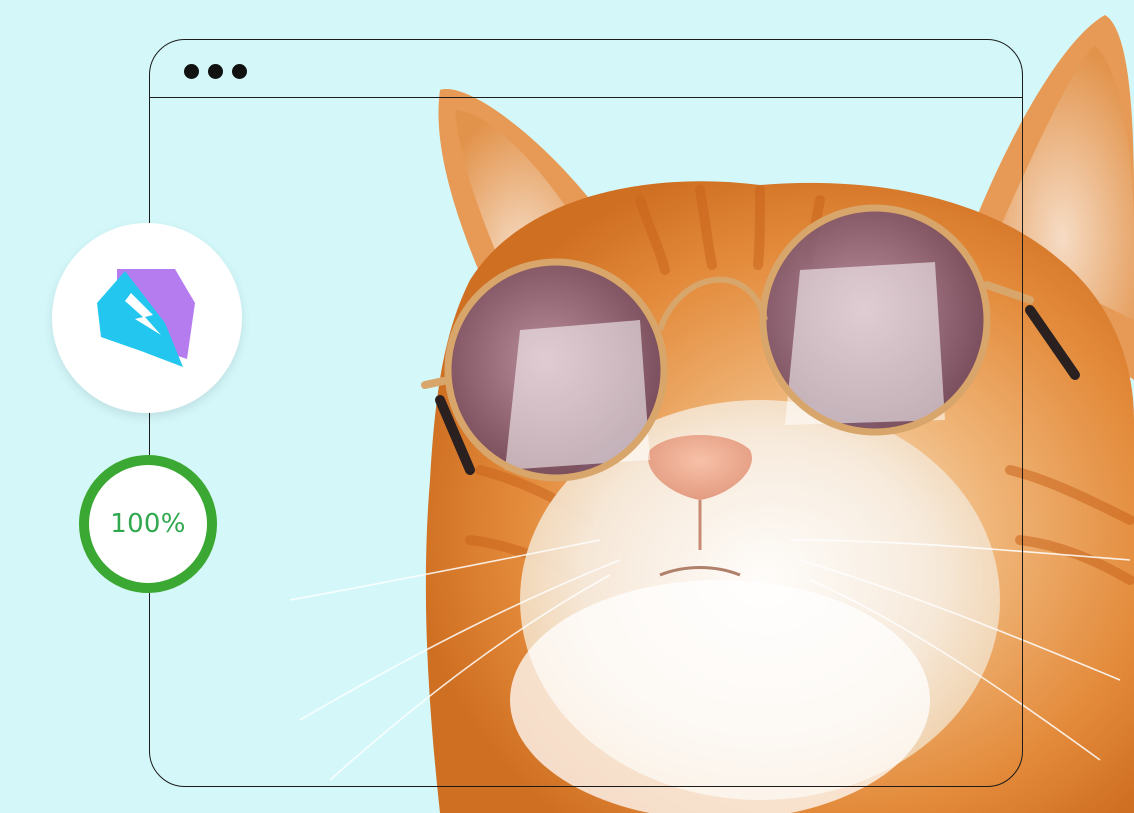  I want to click on progress-percent-label: 100%, so click(148, 524).